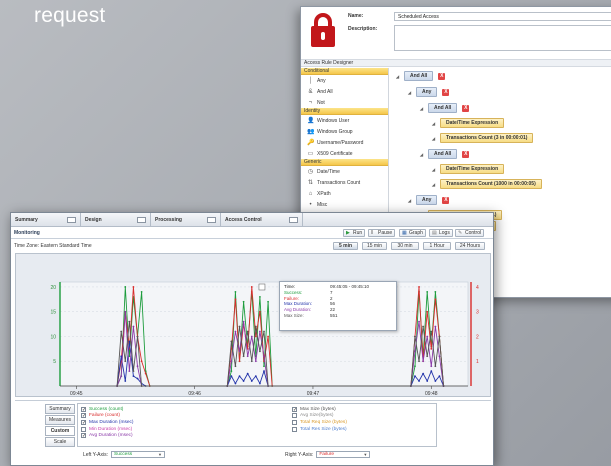 Image resolution: width=611 pixels, height=466 pixels. What do you see at coordinates (46, 220) in the screenshot?
I see `top-tab: Summary` at bounding box center [46, 220].